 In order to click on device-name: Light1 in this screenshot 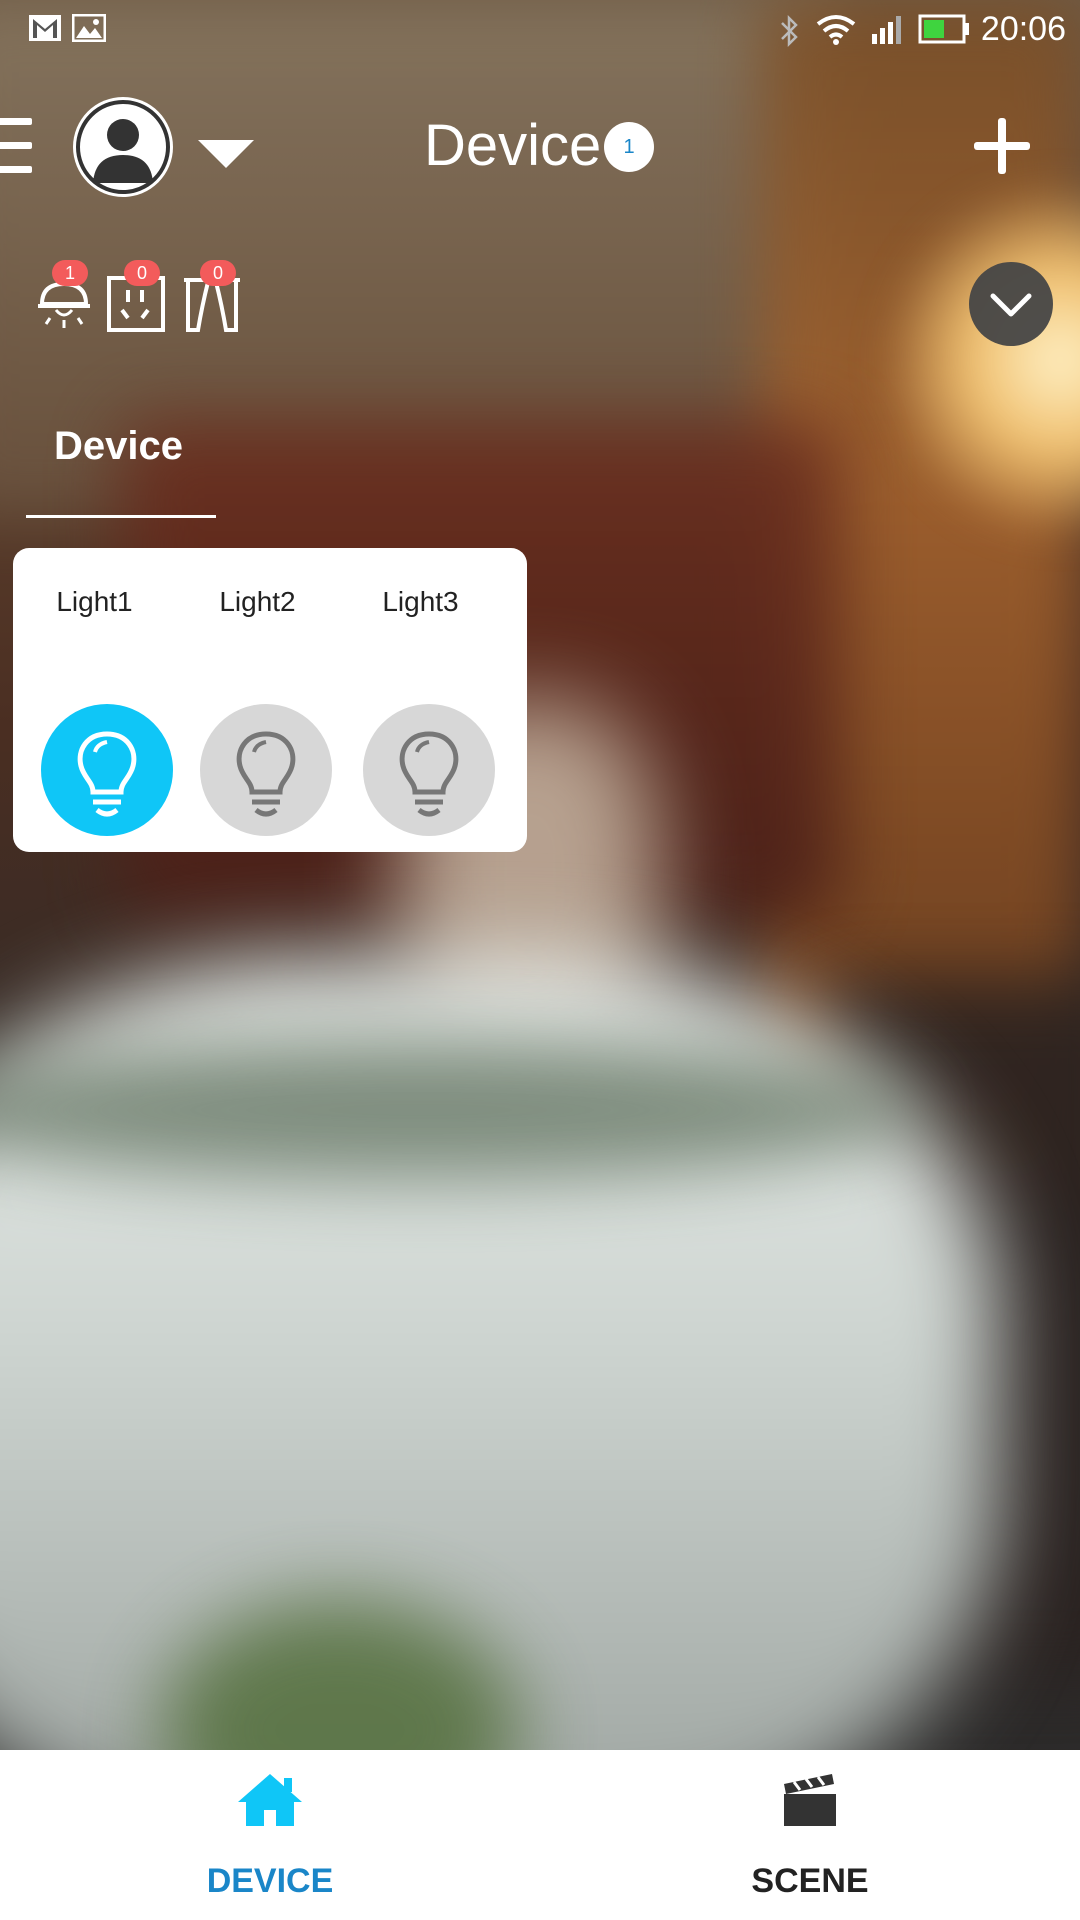, I will do `click(94, 601)`.